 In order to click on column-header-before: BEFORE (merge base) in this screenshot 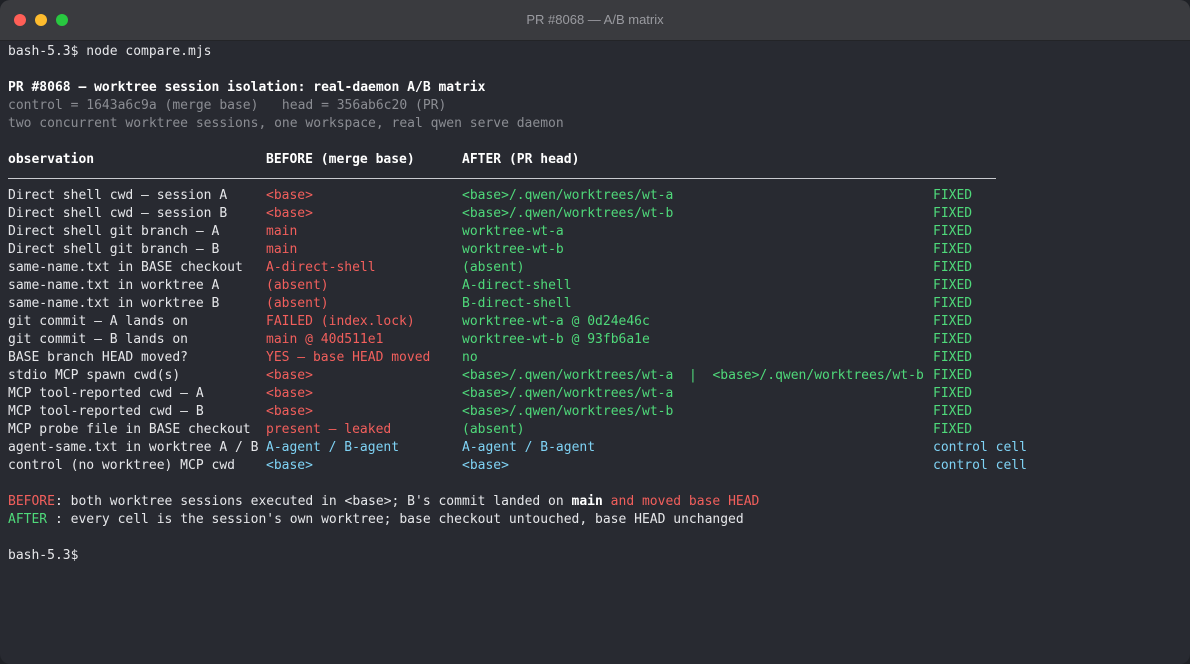, I will do `click(340, 159)`.